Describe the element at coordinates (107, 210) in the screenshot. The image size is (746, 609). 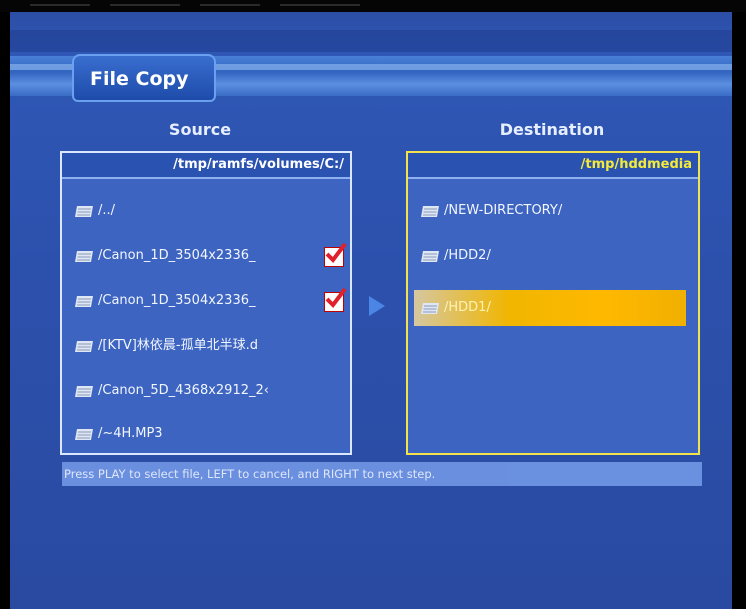
I see `source-item-label: /../` at that location.